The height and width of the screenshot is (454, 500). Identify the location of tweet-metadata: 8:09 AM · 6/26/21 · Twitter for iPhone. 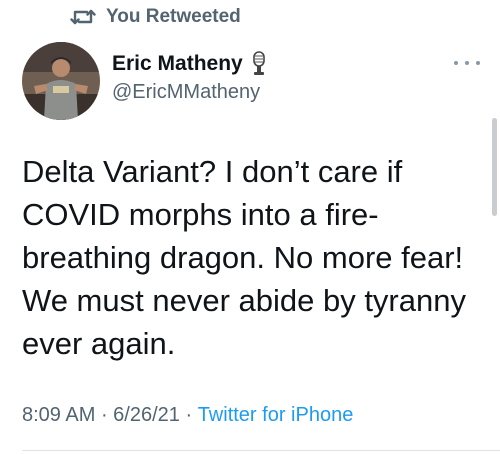
(187, 415).